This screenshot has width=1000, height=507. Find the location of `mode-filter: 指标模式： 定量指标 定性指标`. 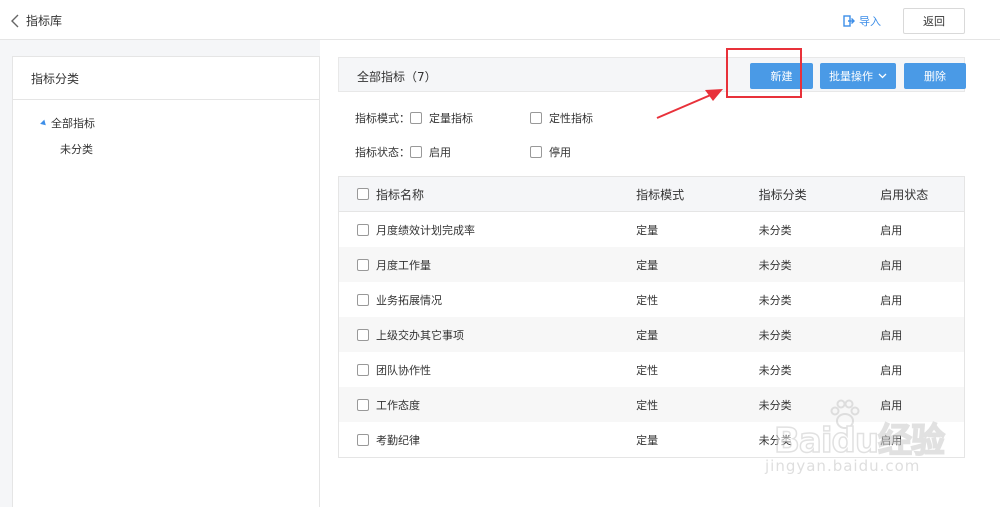

mode-filter: 指标模式： 定量指标 定性指标 is located at coordinates (474, 118).